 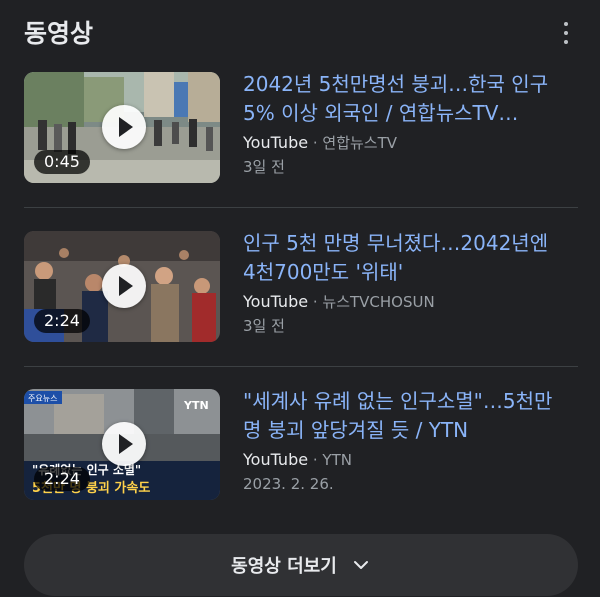 What do you see at coordinates (566, 33) in the screenshot?
I see `more-vert-icon` at bounding box center [566, 33].